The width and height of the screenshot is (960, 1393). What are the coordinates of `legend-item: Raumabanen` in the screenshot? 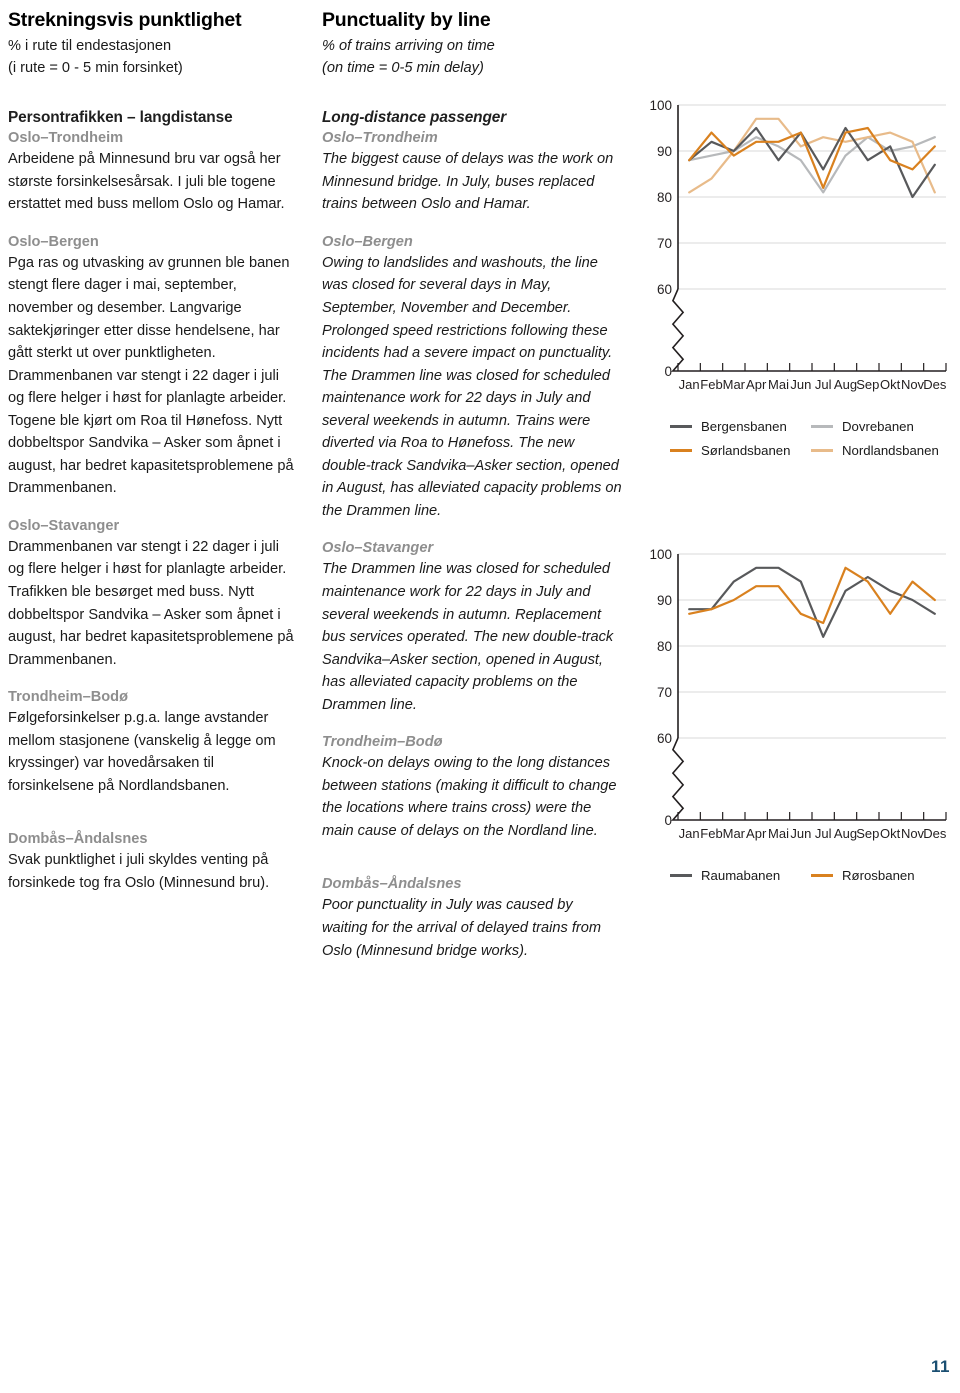 It's located at (740, 875).